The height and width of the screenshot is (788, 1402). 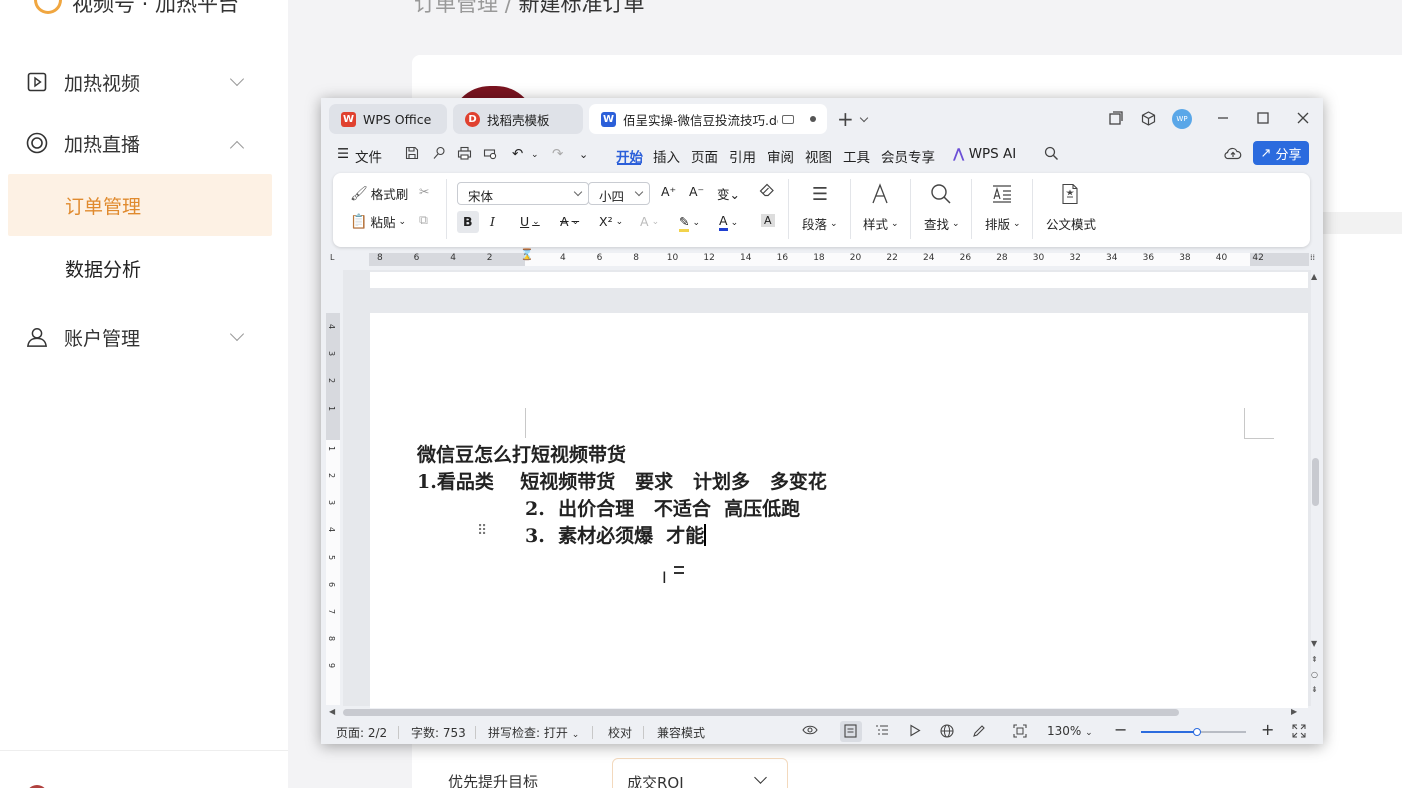 I want to click on multi-window-icon, so click(x=1116, y=118).